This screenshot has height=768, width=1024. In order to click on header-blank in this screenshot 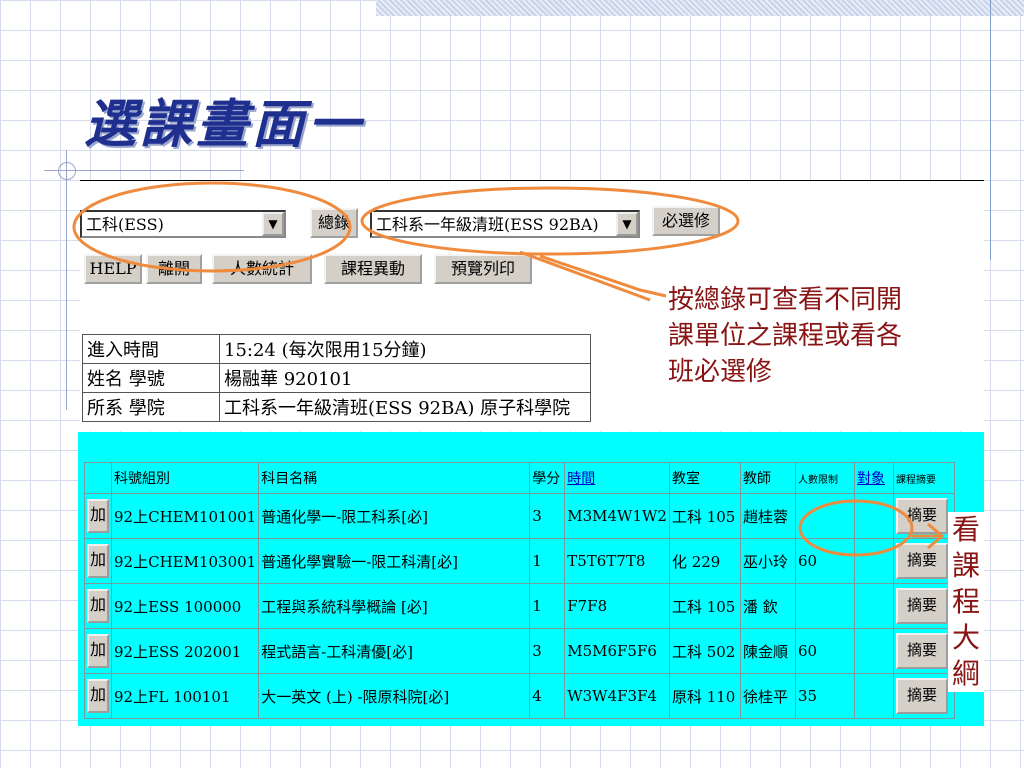, I will do `click(98, 478)`.